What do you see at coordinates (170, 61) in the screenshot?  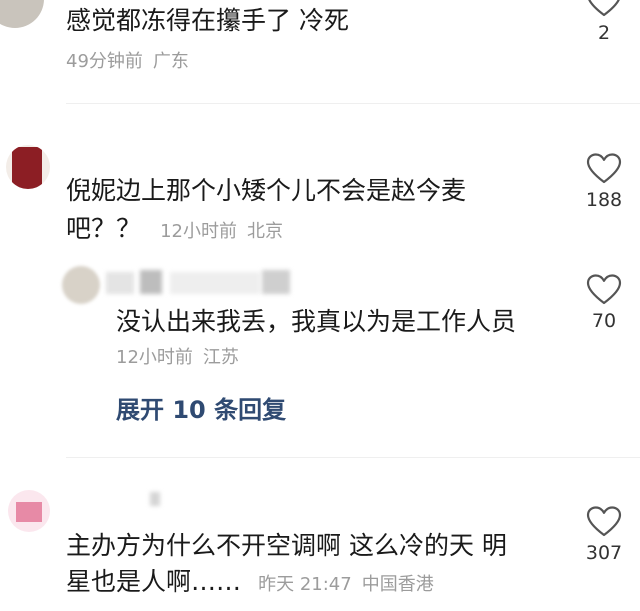 I see `comment-location: 广东` at bounding box center [170, 61].